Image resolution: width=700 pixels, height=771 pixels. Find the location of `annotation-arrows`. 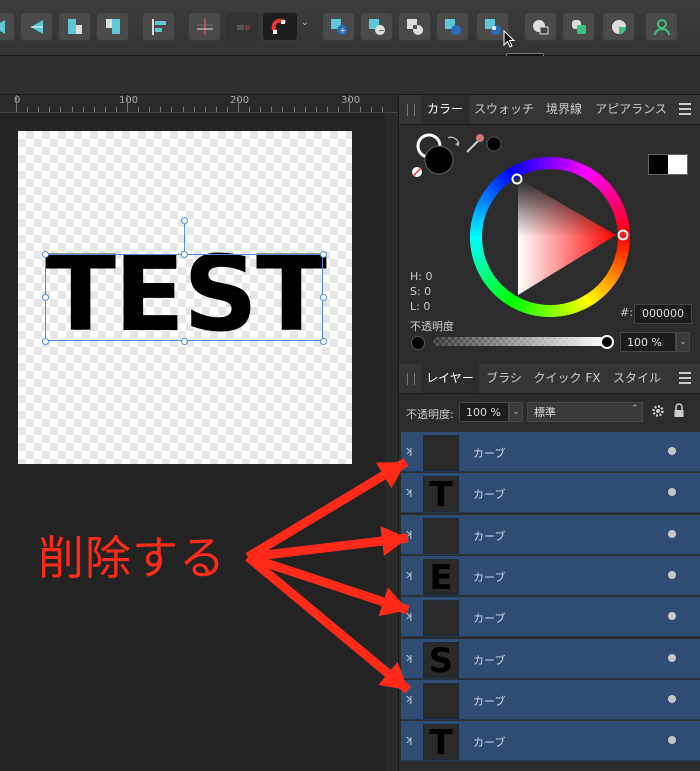

annotation-arrows is located at coordinates (328, 576).